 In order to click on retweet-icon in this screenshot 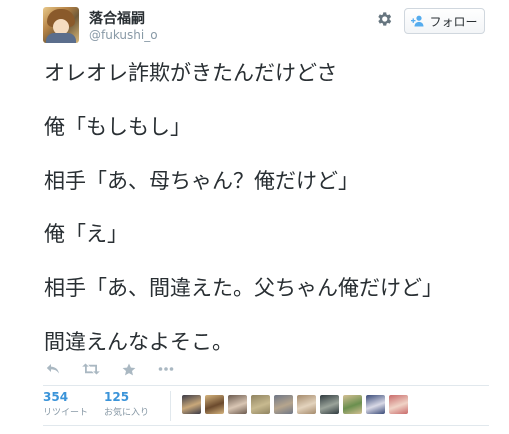, I will do `click(91, 369)`.